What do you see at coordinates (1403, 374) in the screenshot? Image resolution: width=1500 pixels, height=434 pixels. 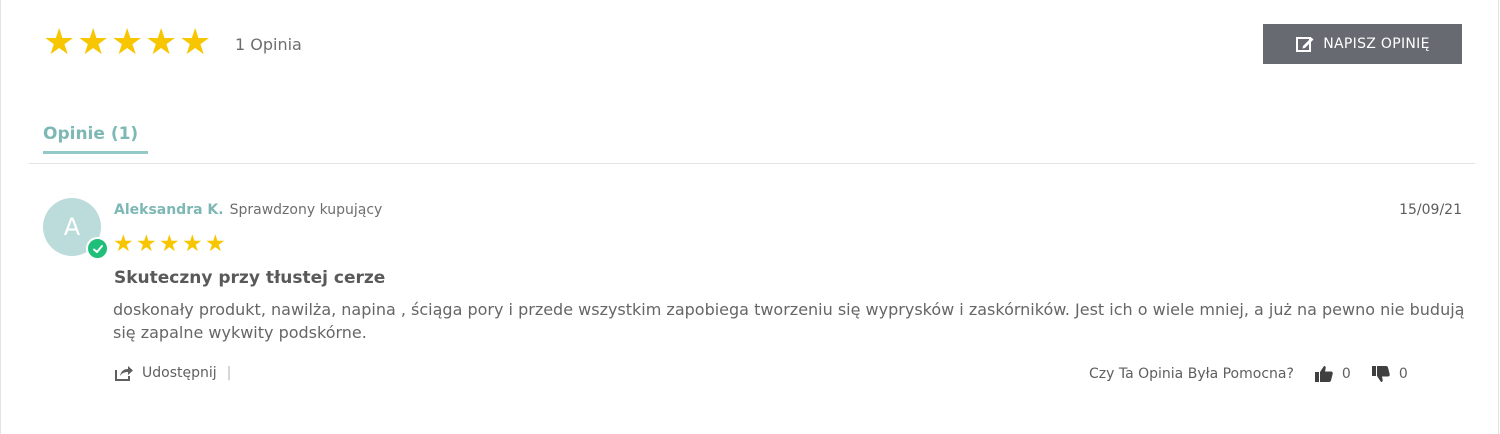 I see `downvote-count: 0` at bounding box center [1403, 374].